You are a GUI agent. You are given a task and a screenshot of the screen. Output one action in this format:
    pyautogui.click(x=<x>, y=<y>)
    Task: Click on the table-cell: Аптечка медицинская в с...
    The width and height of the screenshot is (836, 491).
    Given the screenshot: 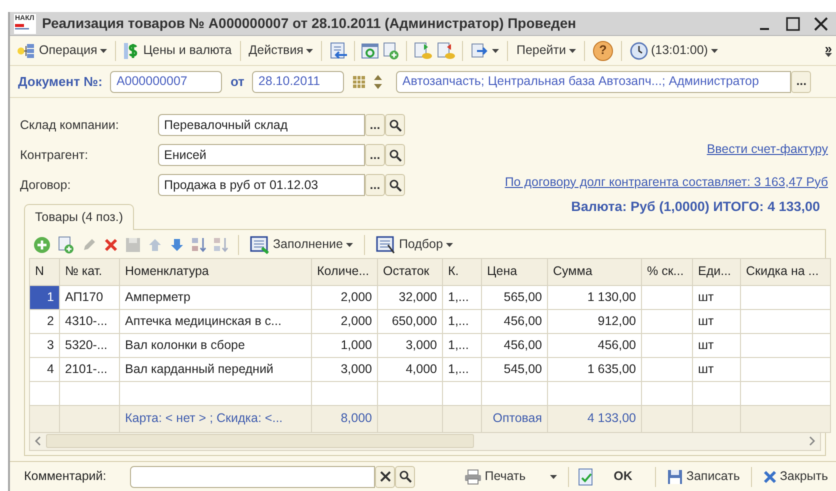 What is the action you would take?
    pyautogui.click(x=216, y=321)
    